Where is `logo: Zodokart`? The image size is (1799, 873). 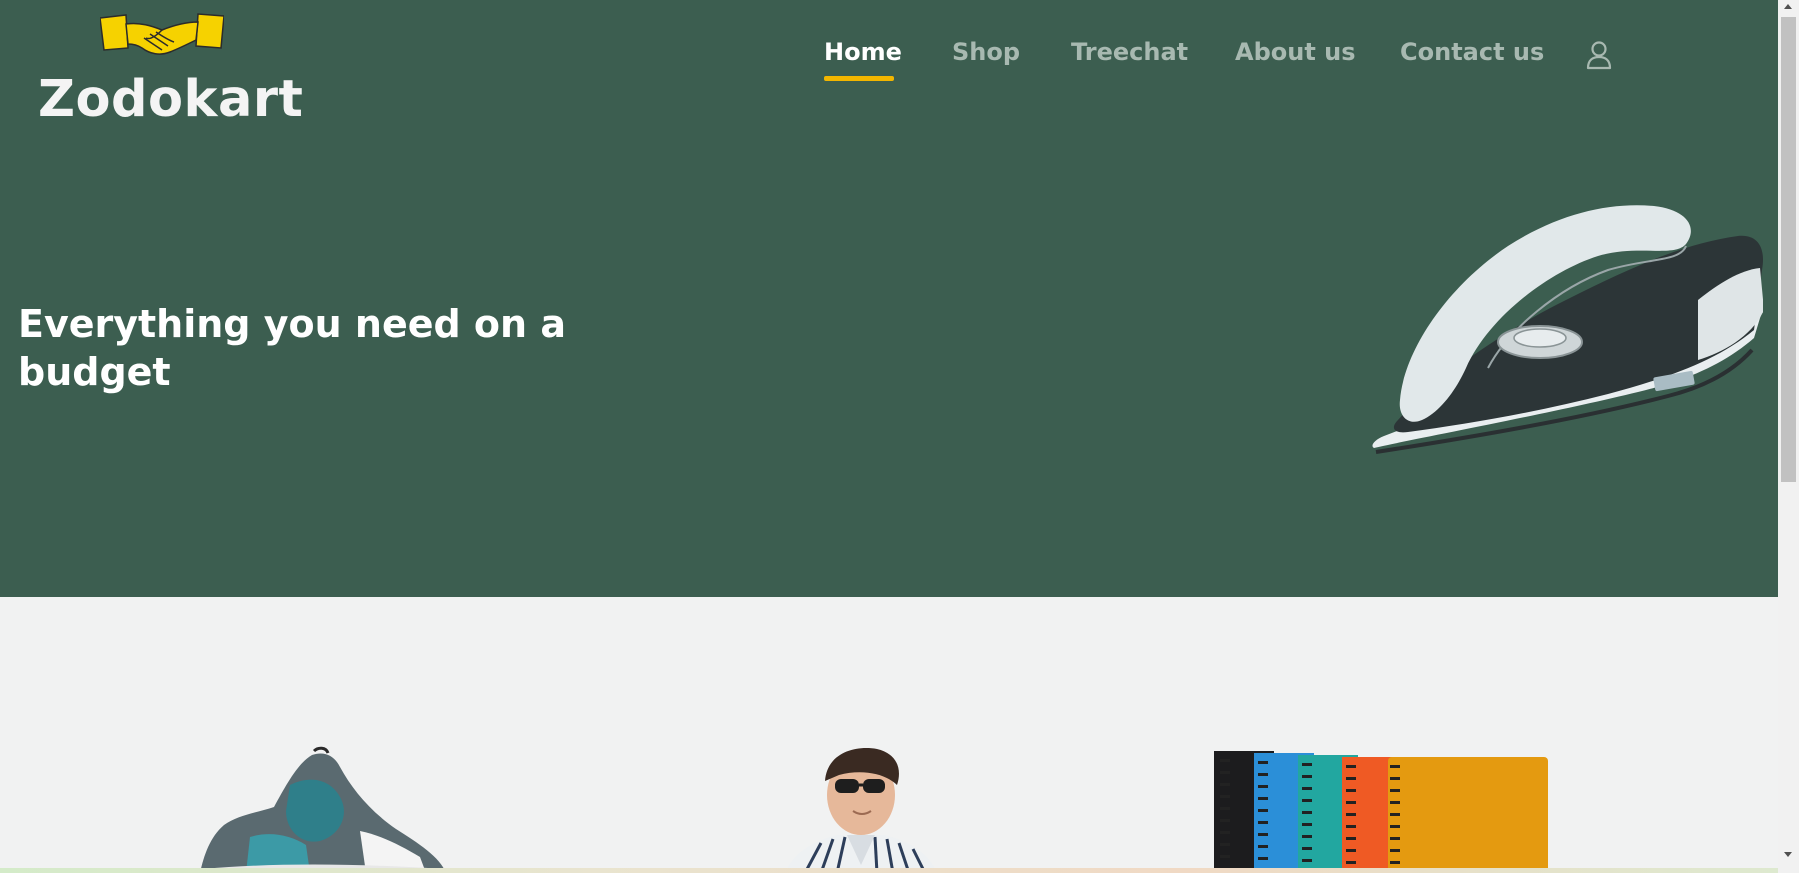
logo: Zodokart is located at coordinates (168, 72).